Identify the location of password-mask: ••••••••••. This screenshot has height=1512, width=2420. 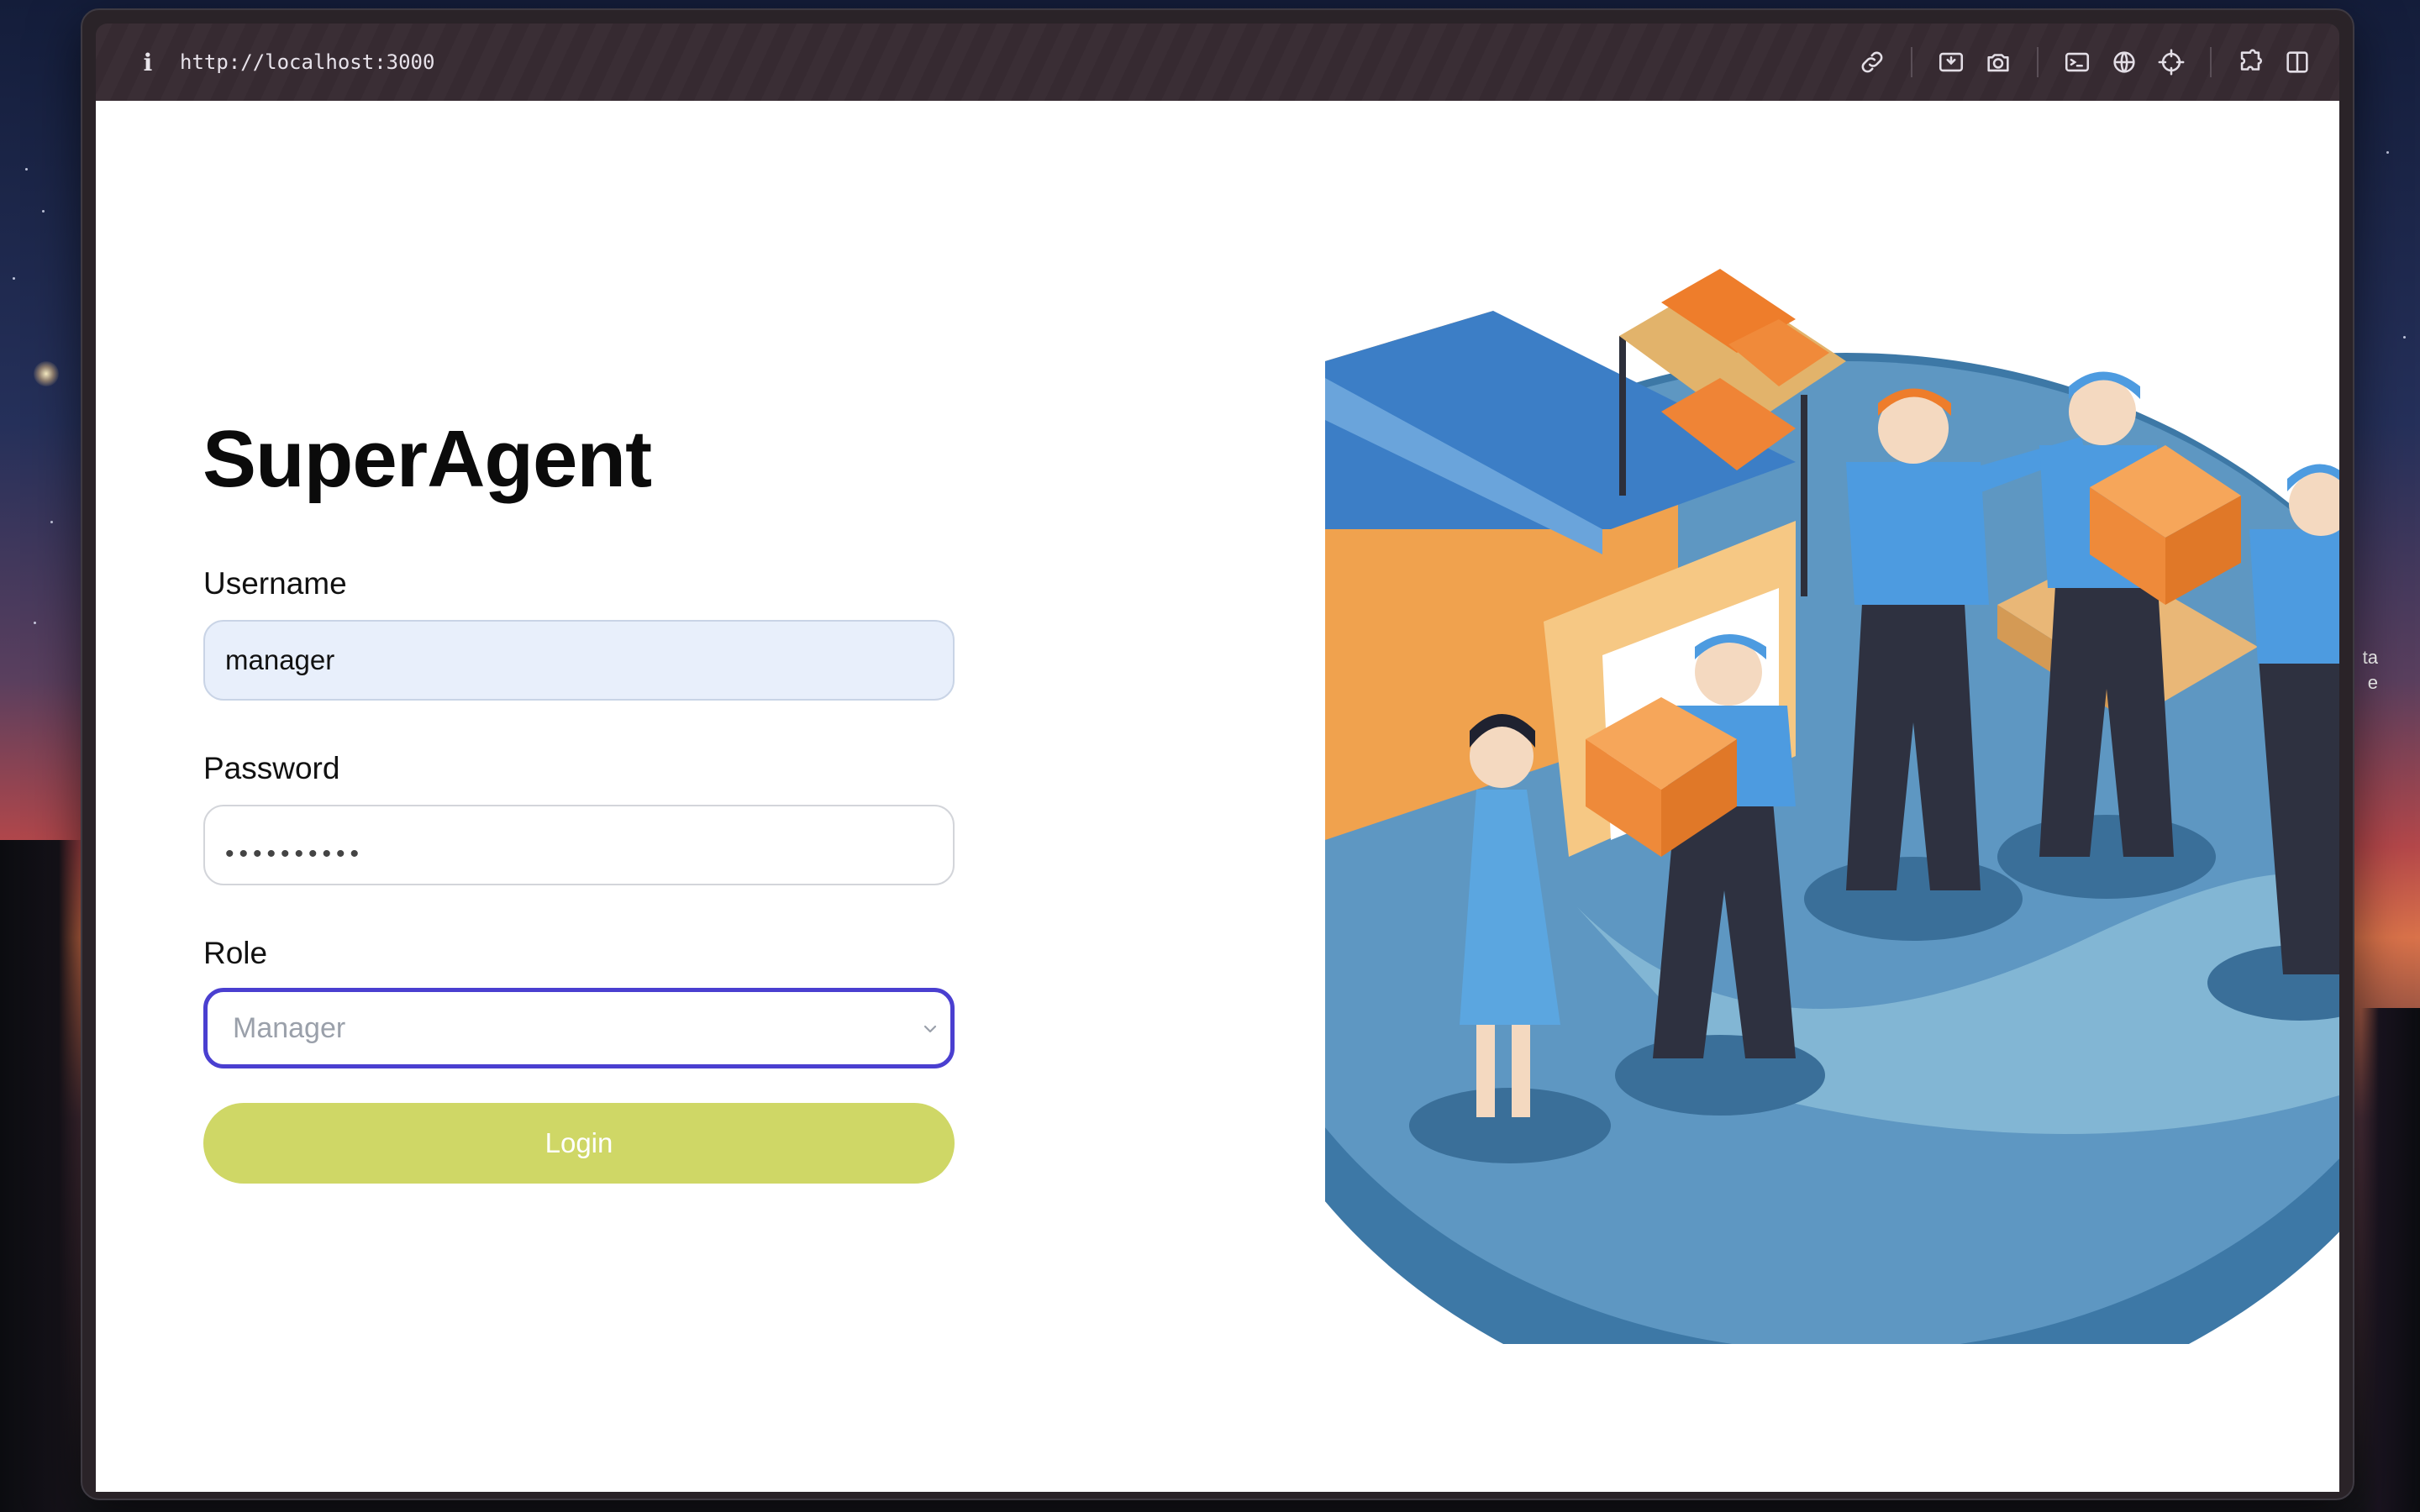
(295, 854).